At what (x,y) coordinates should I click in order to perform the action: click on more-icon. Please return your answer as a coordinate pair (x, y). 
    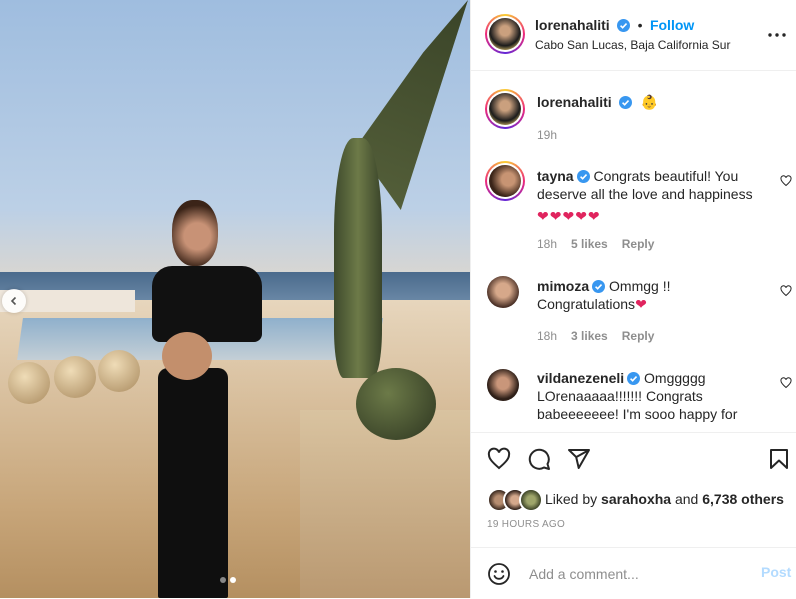
    Looking at the image, I should click on (777, 35).